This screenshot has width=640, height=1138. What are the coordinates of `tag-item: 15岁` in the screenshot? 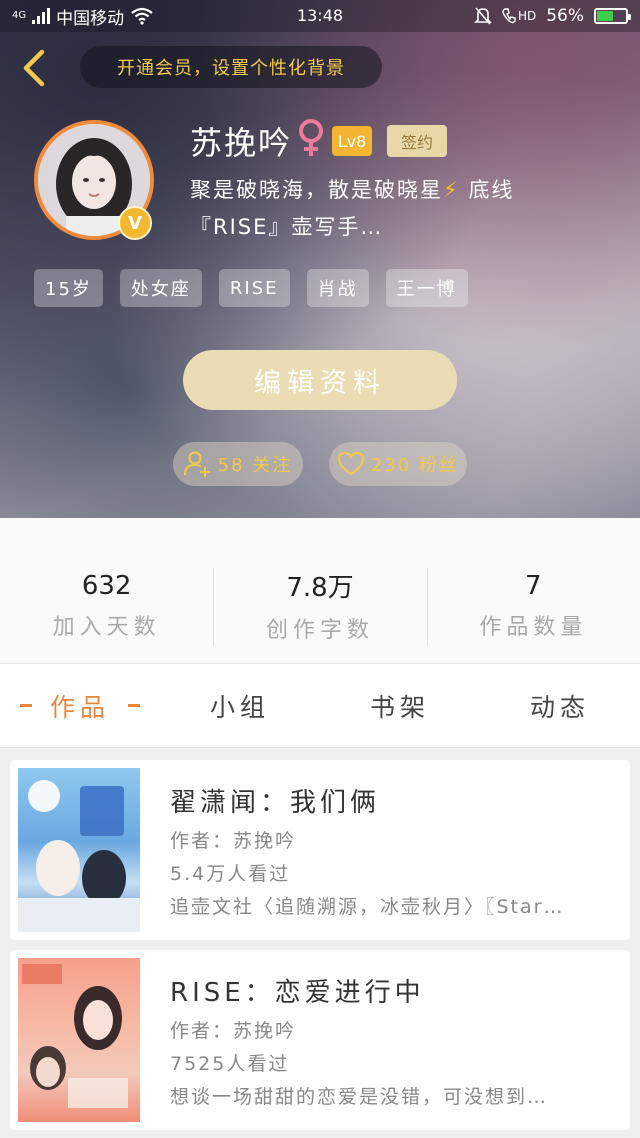 It's located at (68, 288).